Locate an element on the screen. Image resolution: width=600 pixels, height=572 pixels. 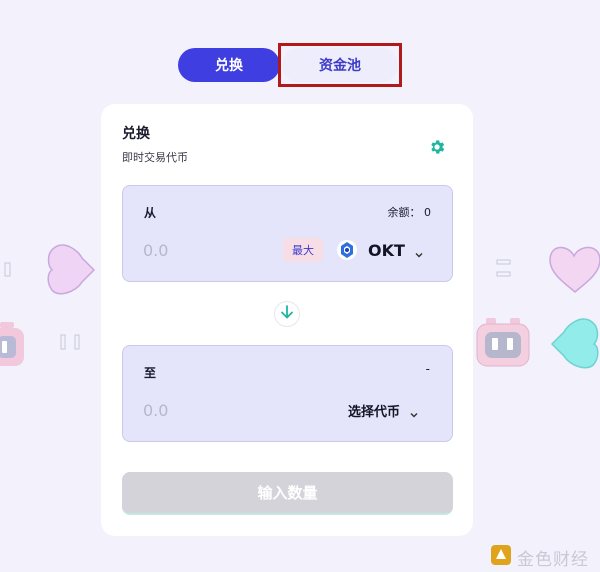
watermark-text: 金色财经 is located at coordinates (553, 559).